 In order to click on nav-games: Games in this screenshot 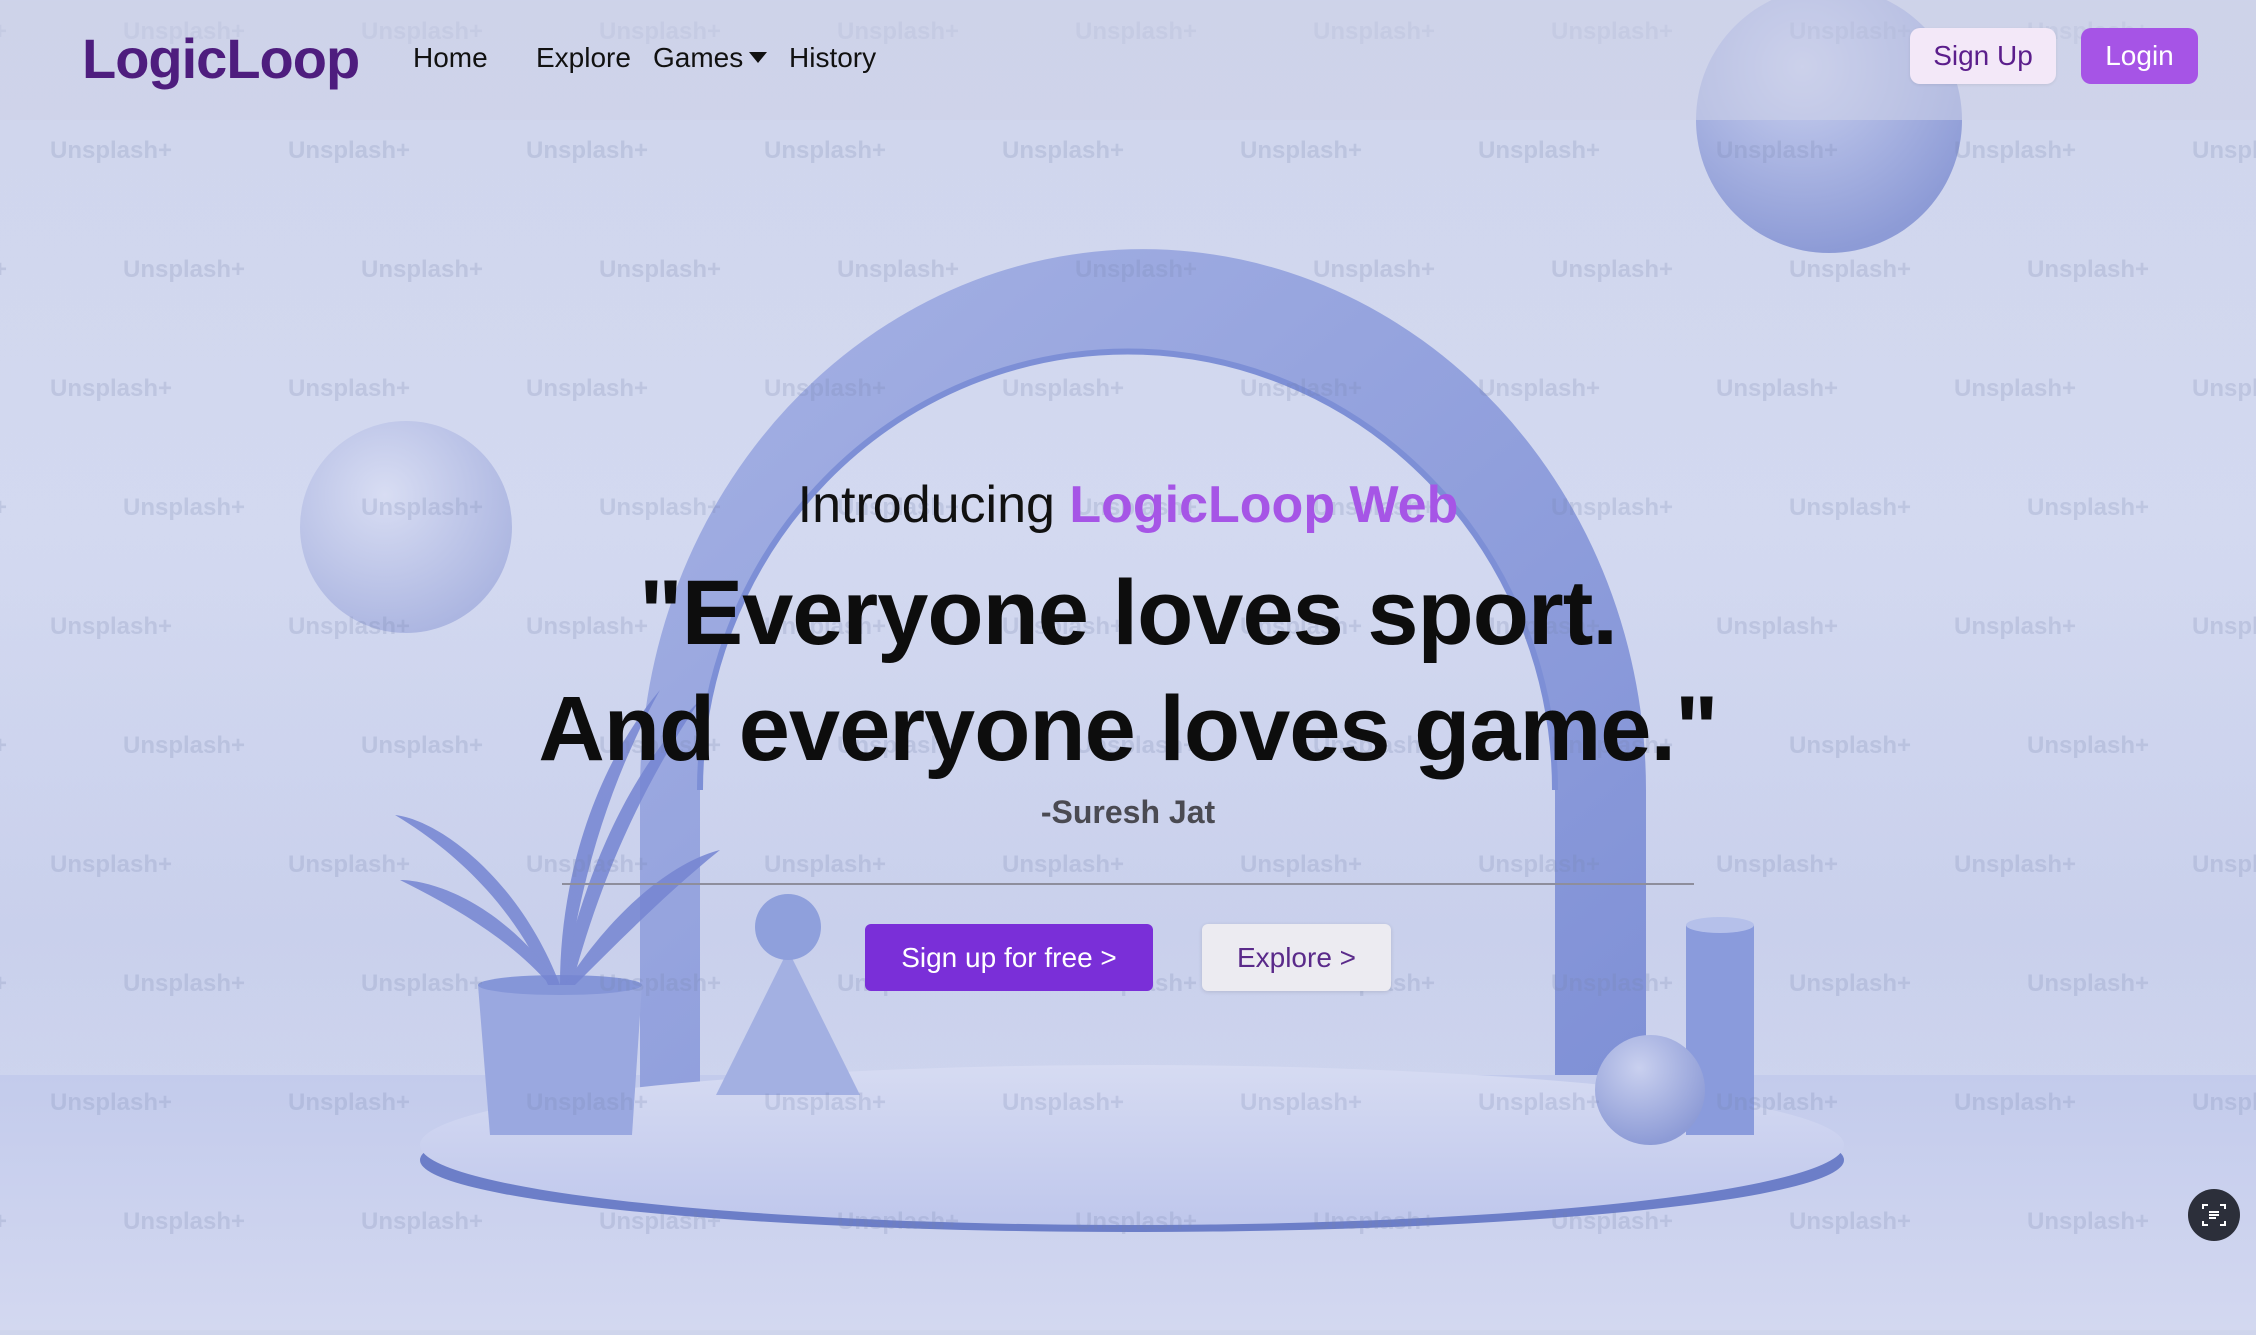, I will do `click(710, 58)`.